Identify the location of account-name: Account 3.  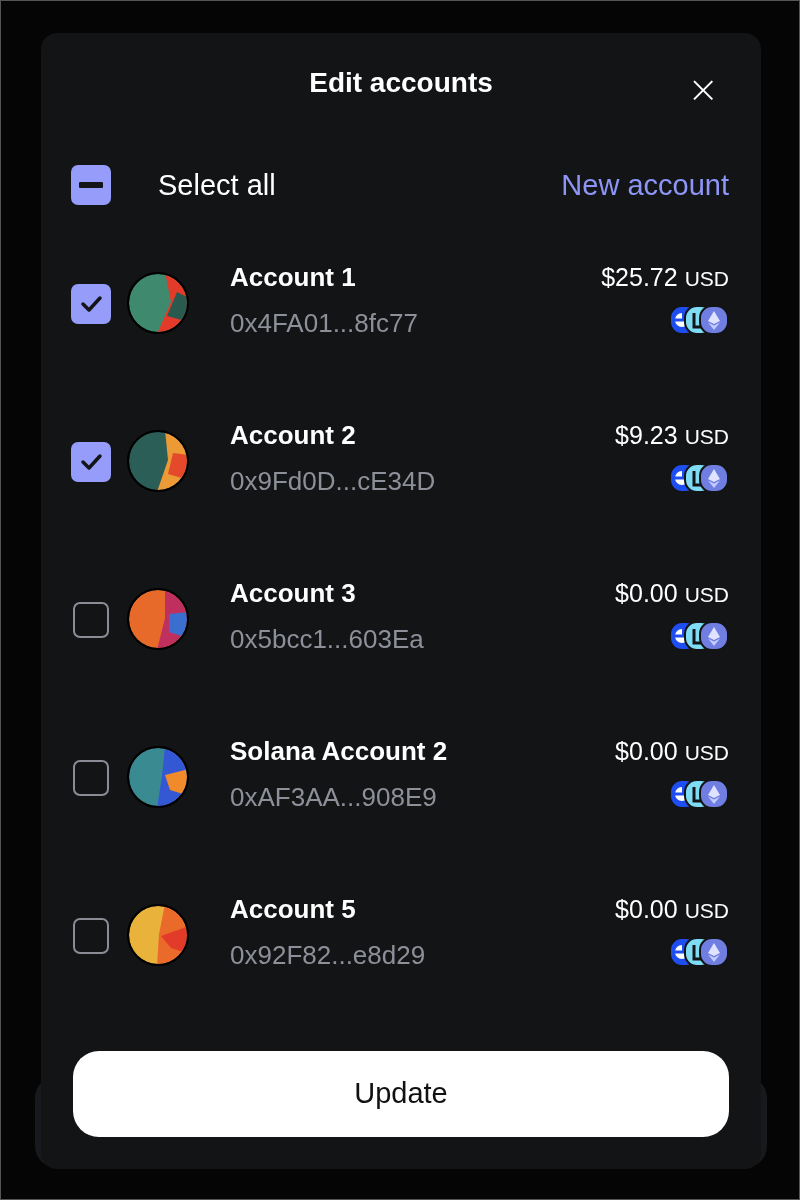
(293, 592).